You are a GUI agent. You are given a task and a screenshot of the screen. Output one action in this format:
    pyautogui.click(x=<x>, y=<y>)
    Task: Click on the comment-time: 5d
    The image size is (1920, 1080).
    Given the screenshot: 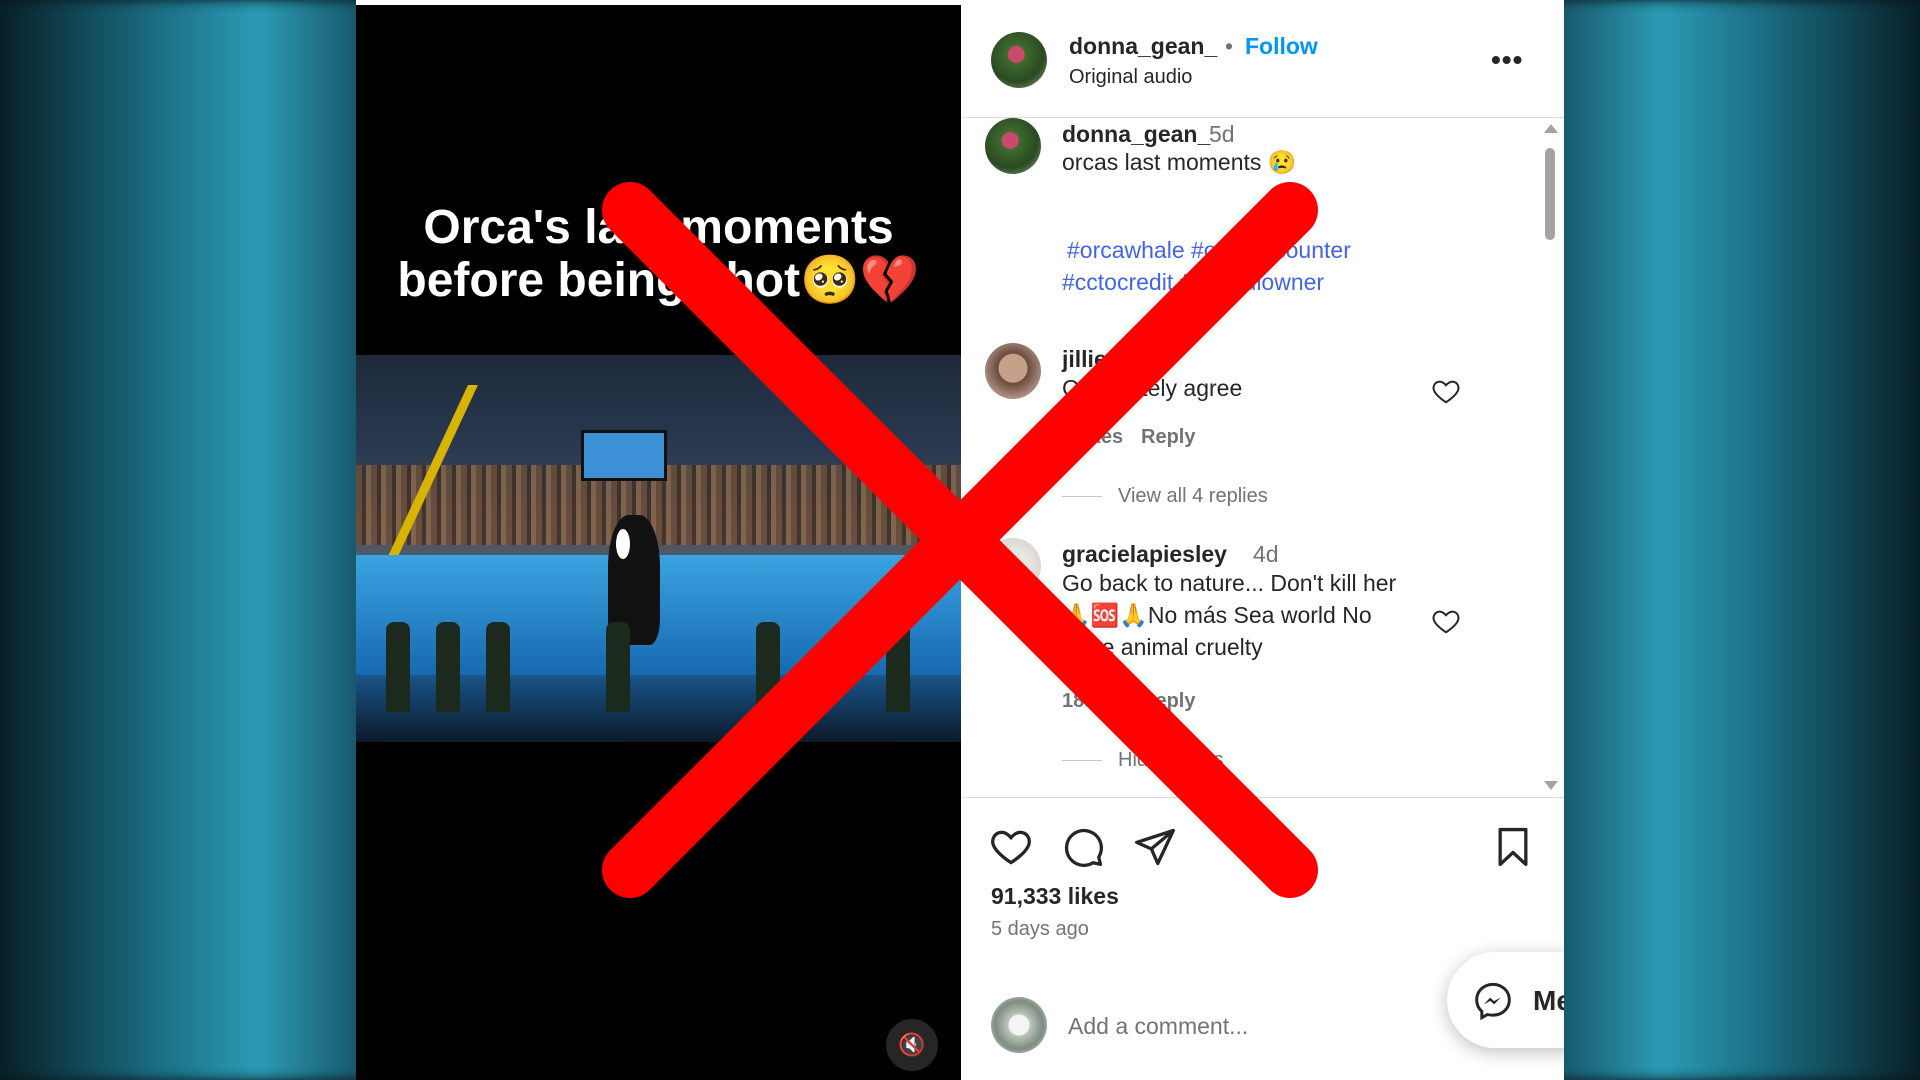 What is the action you would take?
    pyautogui.click(x=1146, y=359)
    